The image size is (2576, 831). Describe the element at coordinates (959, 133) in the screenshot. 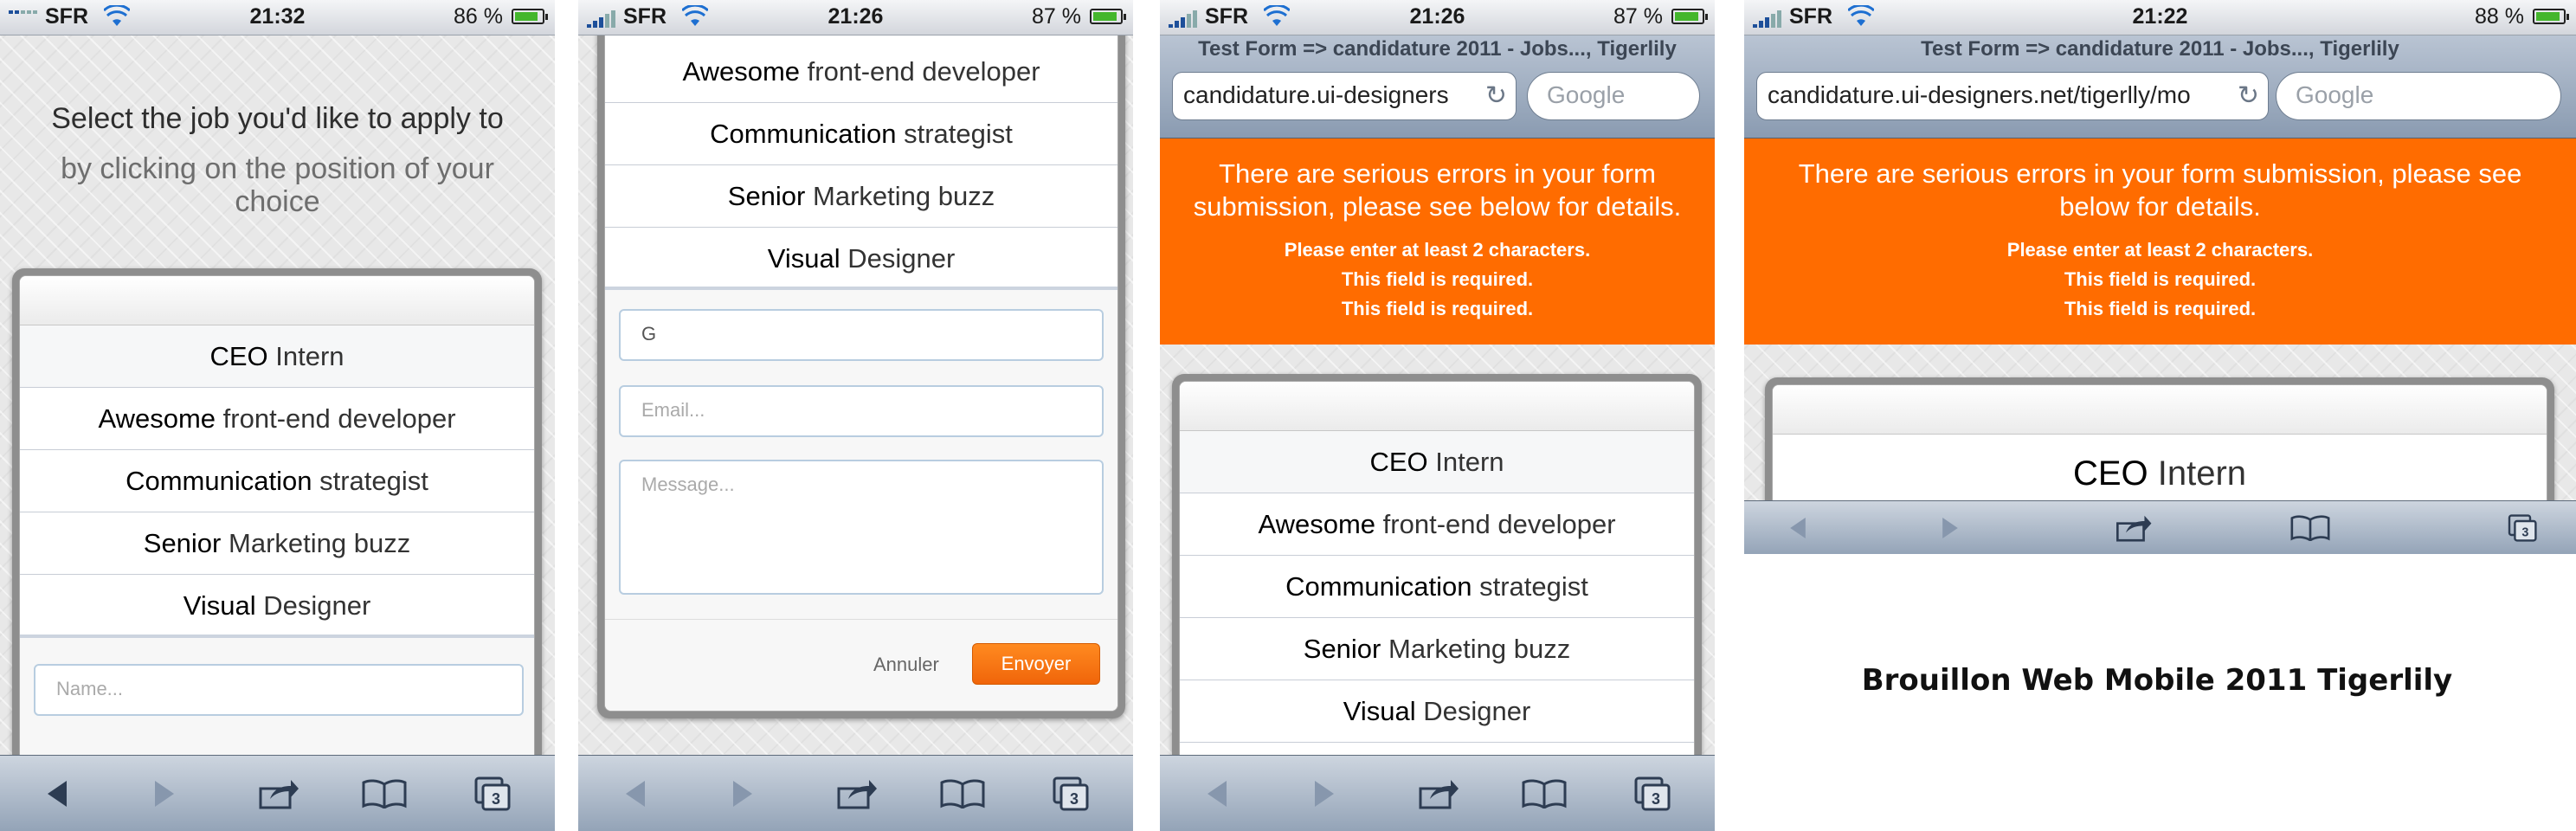

I see `job-subtitle: strategist` at that location.